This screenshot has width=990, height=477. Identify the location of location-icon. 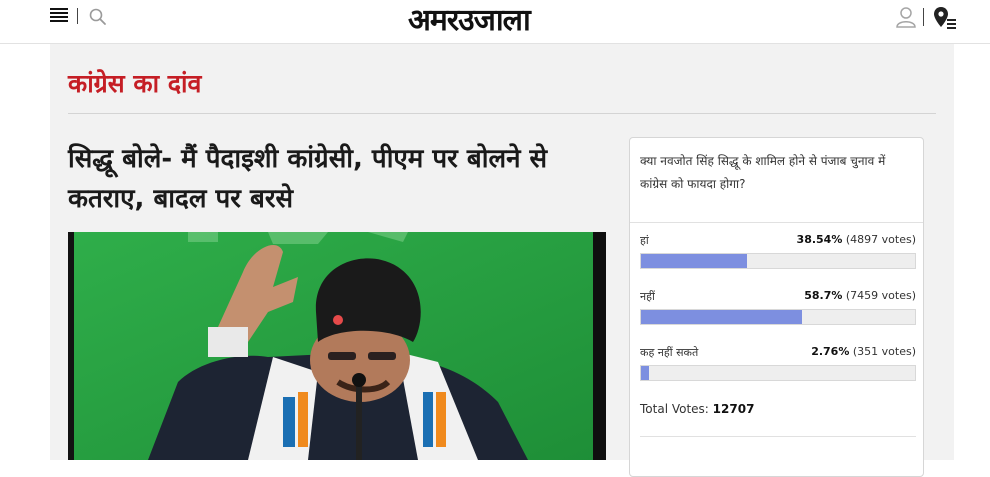
(945, 18).